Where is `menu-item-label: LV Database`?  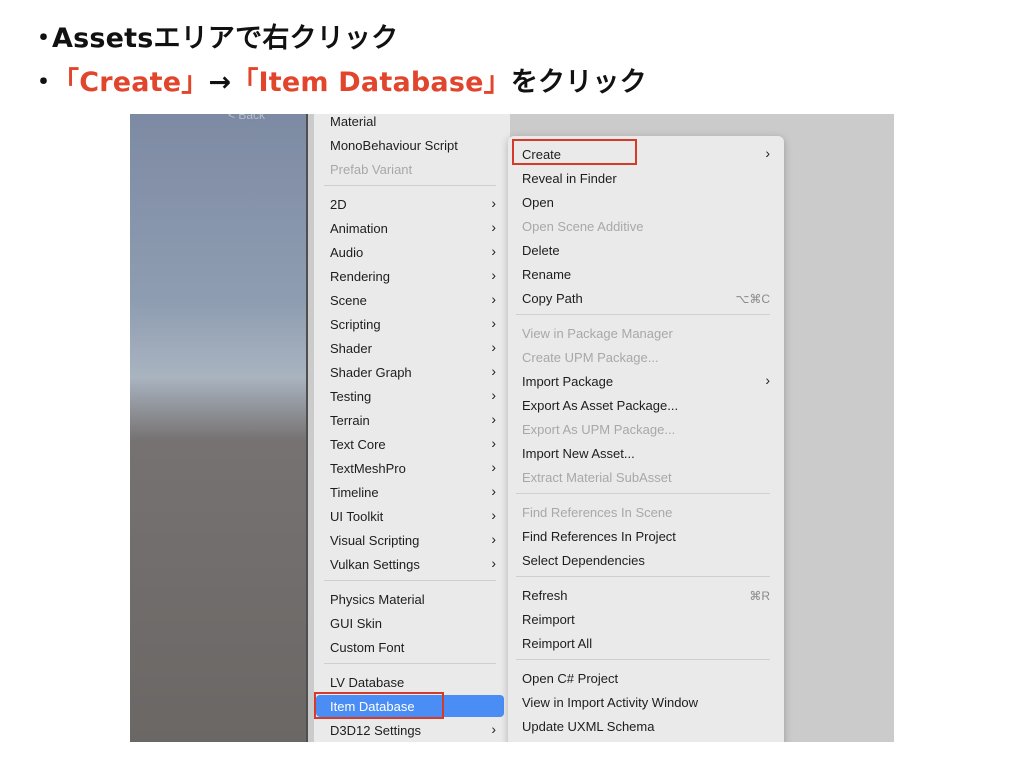 menu-item-label: LV Database is located at coordinates (367, 682).